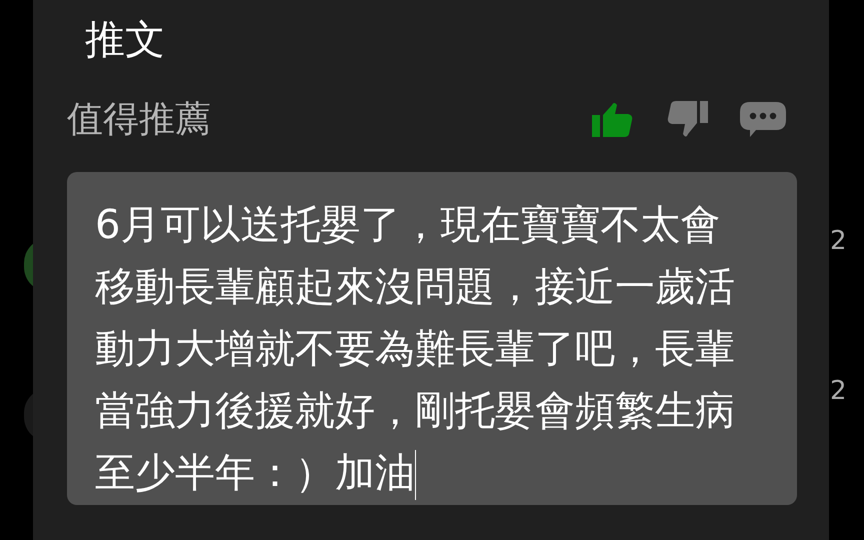 This screenshot has width=864, height=540. I want to click on dialog-title: 推文, so click(125, 40).